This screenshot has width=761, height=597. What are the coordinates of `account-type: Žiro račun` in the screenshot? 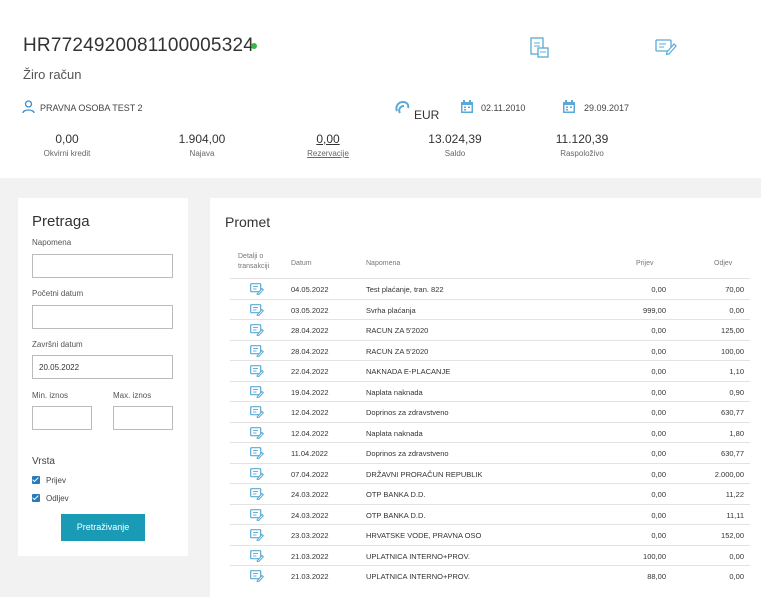 It's located at (52, 74).